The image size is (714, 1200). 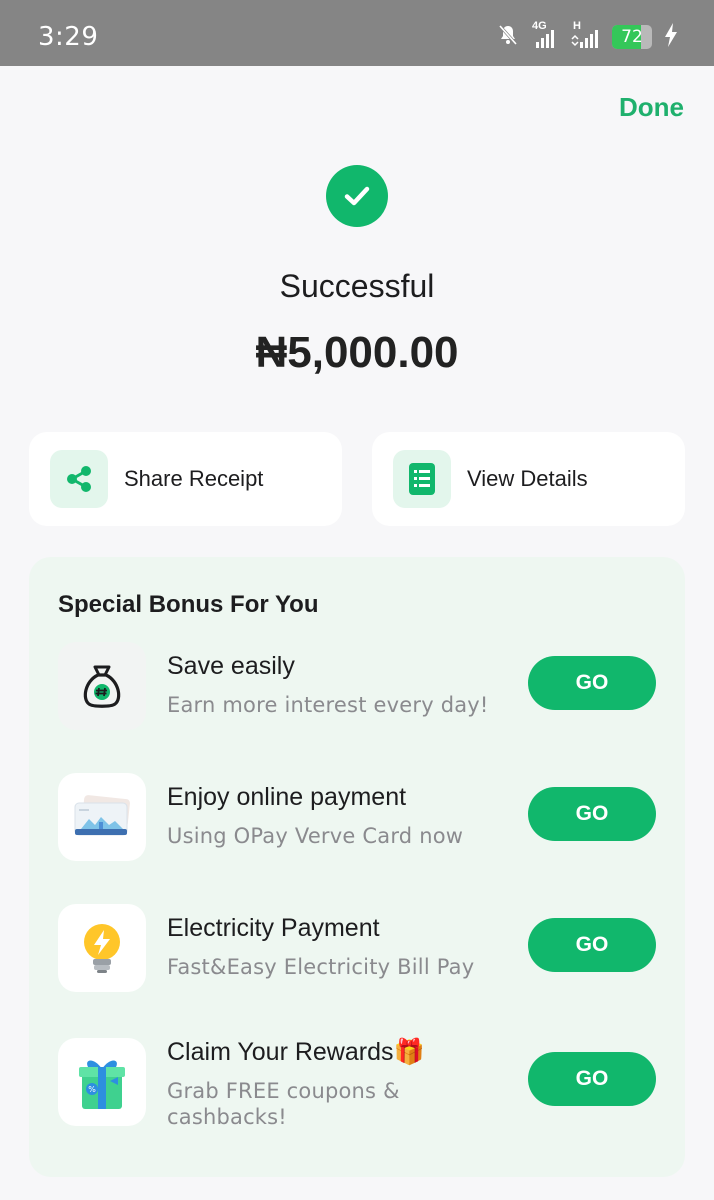 I want to click on bonus-item-name: Save easily, so click(x=231, y=666).